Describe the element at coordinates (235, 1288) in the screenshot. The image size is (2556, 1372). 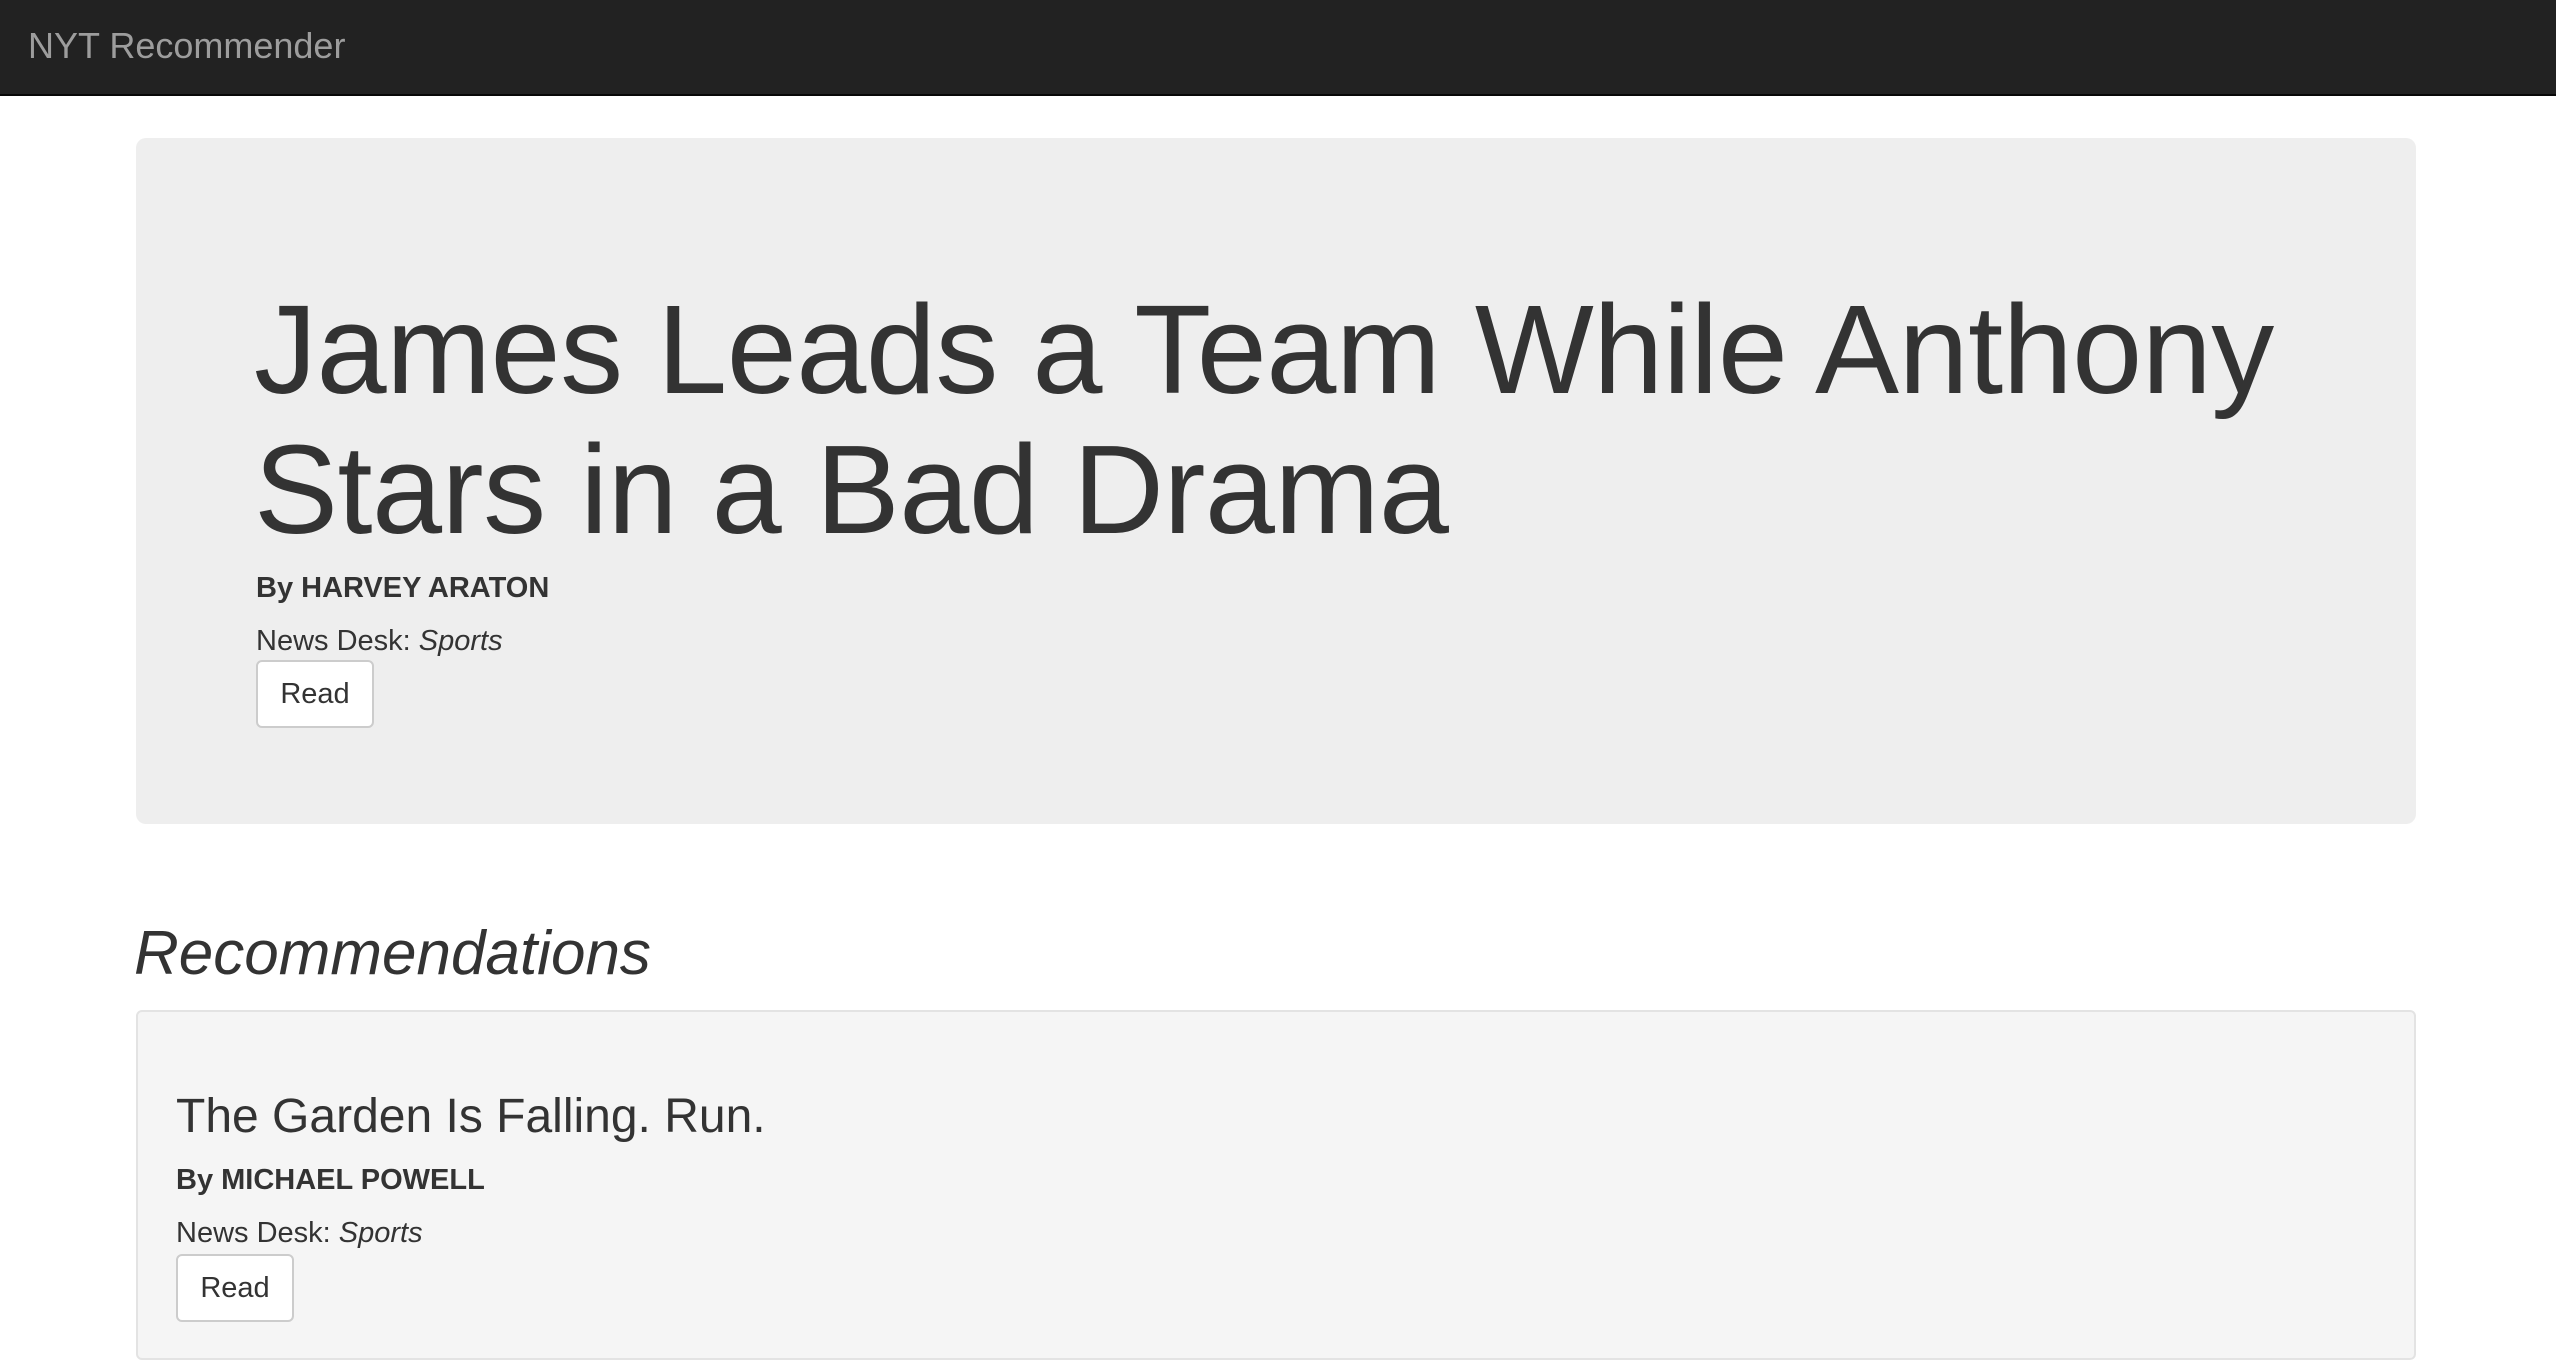
I see `recommendation-read-button: Read` at that location.